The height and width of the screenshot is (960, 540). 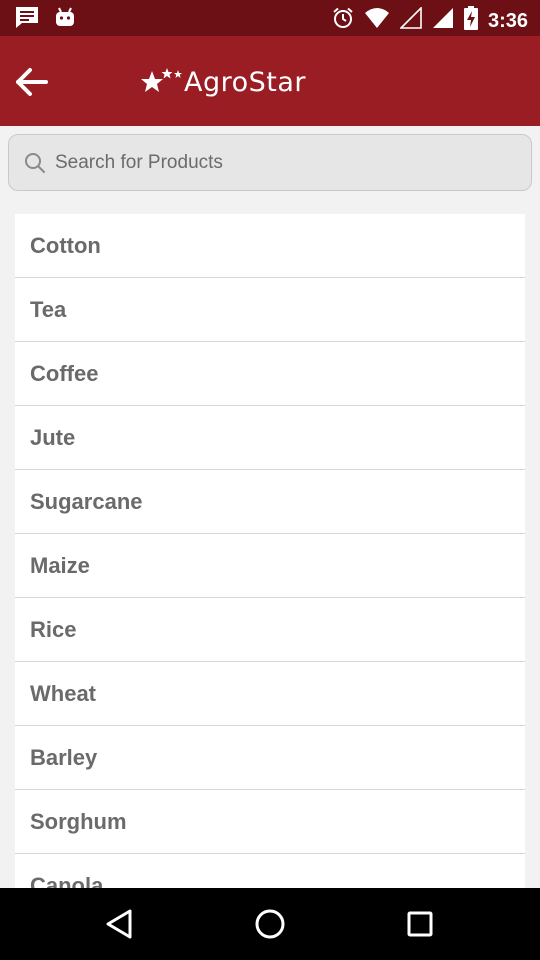 What do you see at coordinates (86, 501) in the screenshot?
I see `crop-item-label: Sugarcane` at bounding box center [86, 501].